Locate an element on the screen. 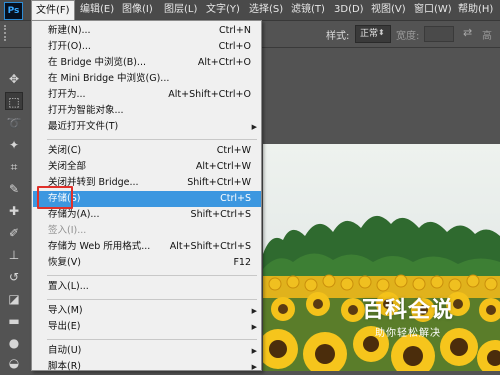 The height and width of the screenshot is (375, 500). photoshop-logo: Ps is located at coordinates (13, 11).